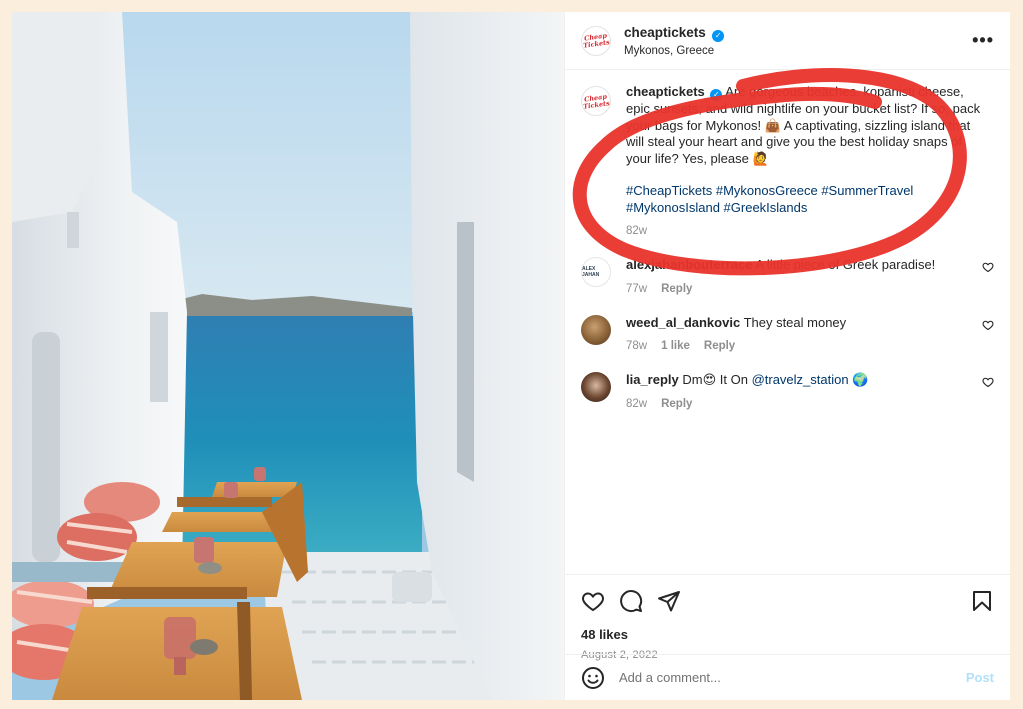 This screenshot has width=1023, height=709. What do you see at coordinates (636, 346) in the screenshot?
I see `comment-time: 78w` at bounding box center [636, 346].